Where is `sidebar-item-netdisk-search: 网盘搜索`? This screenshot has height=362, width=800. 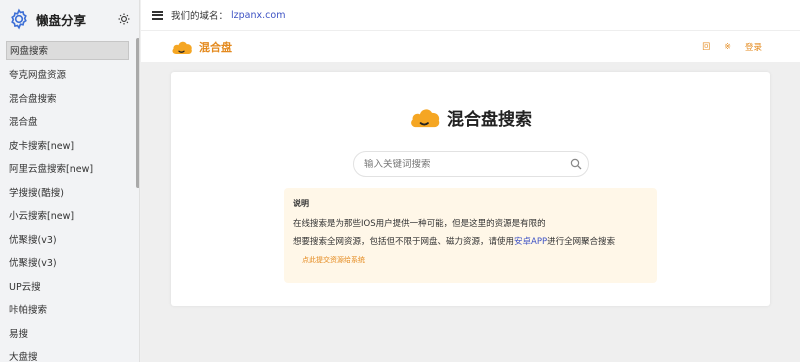 sidebar-item-netdisk-search: 网盘搜索 is located at coordinates (67, 50).